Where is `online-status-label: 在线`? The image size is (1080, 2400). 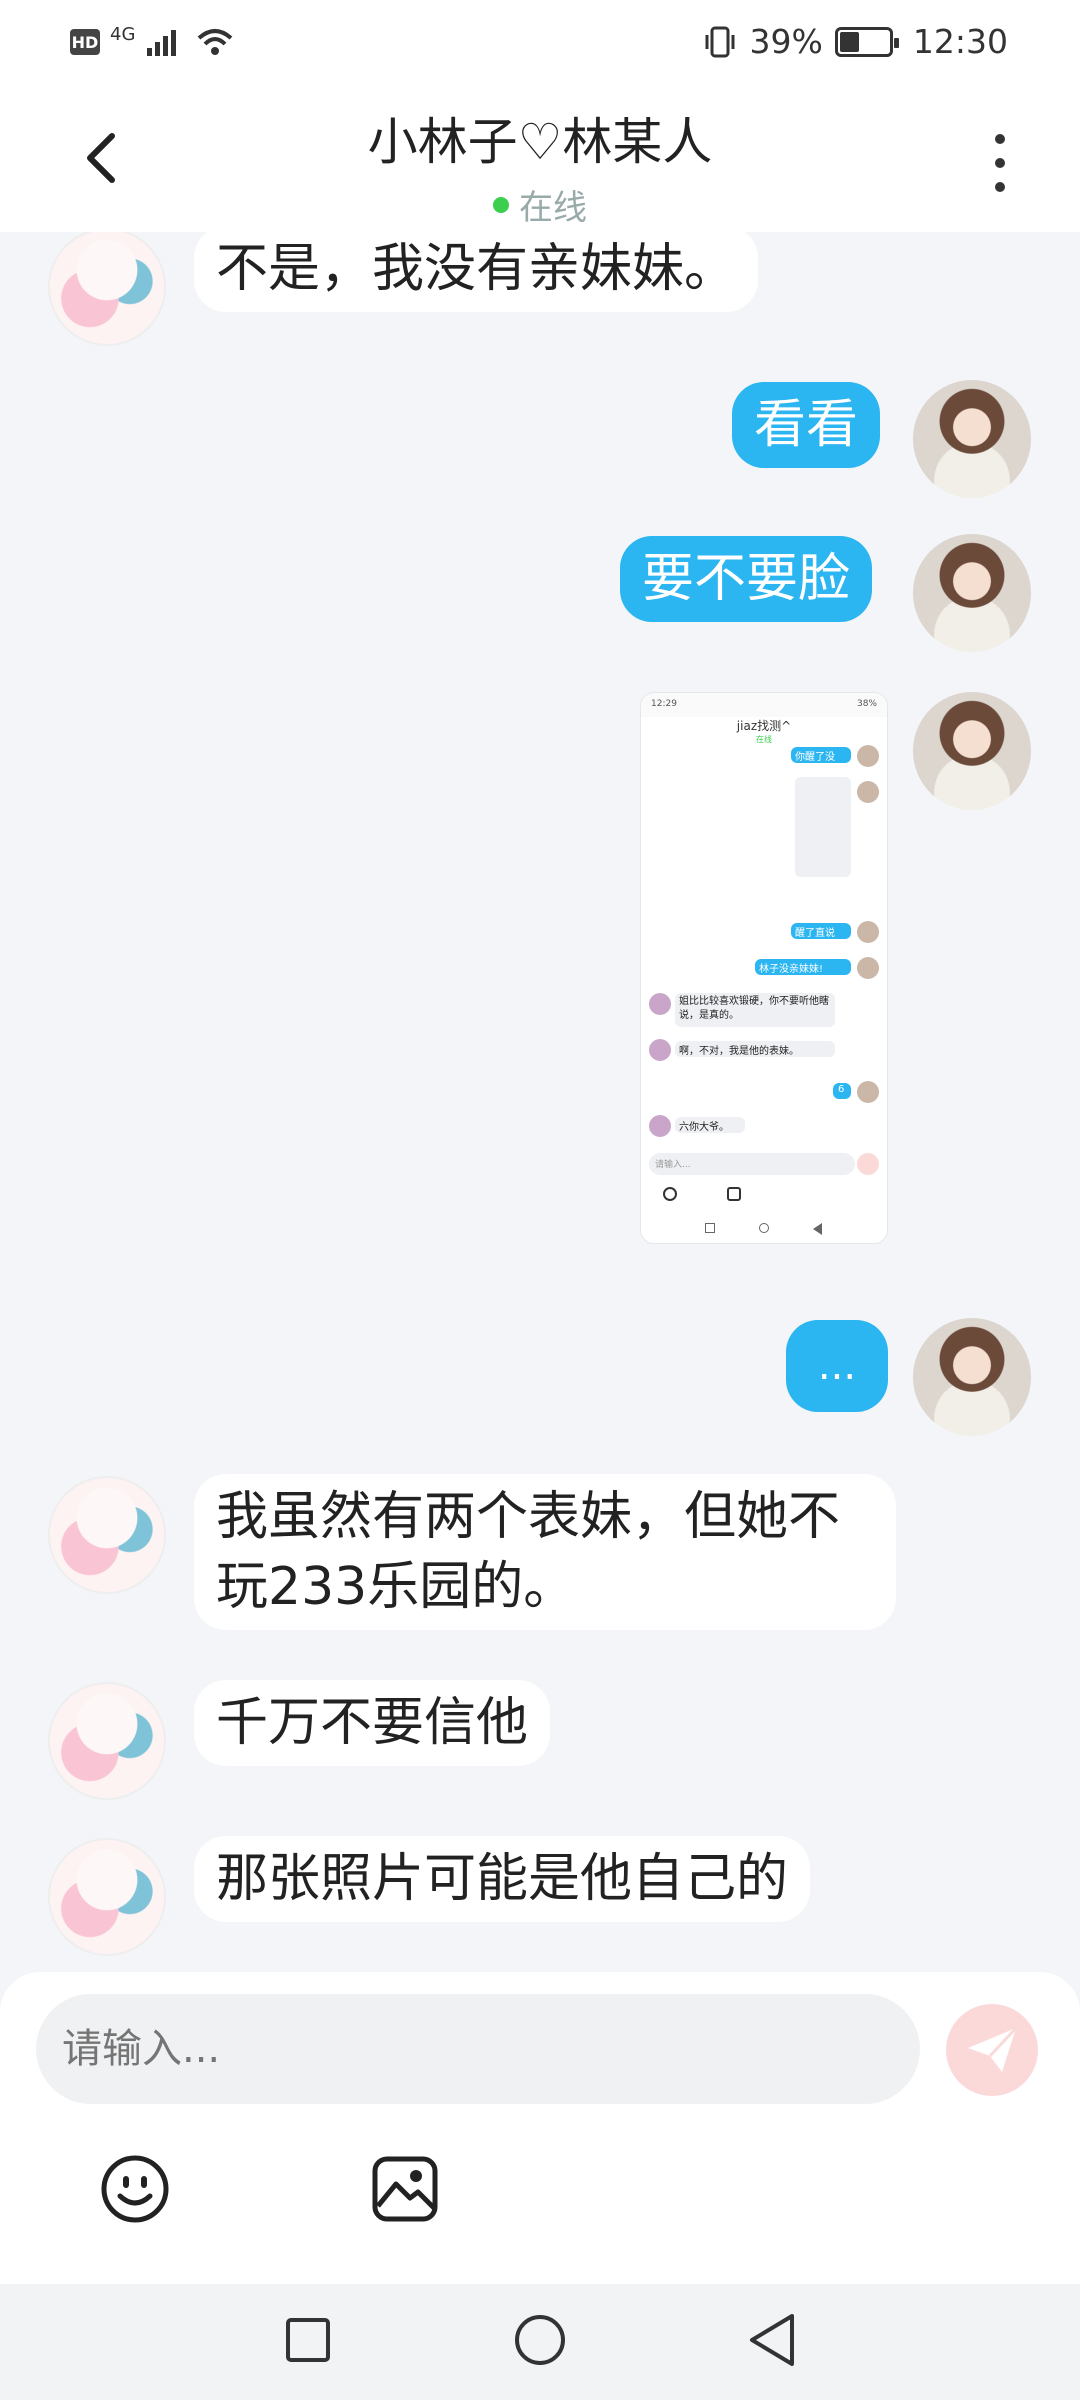
online-status-label: 在线 is located at coordinates (553, 208).